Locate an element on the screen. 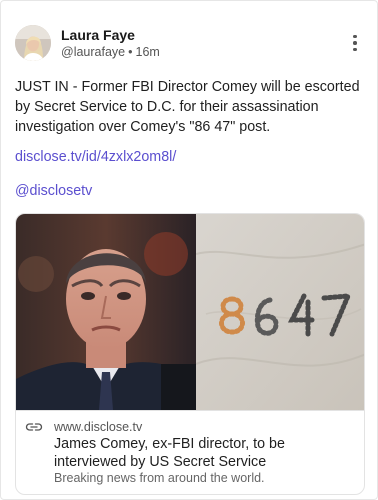 This screenshot has width=378, height=500. more-vertical-icon is located at coordinates (355, 43).